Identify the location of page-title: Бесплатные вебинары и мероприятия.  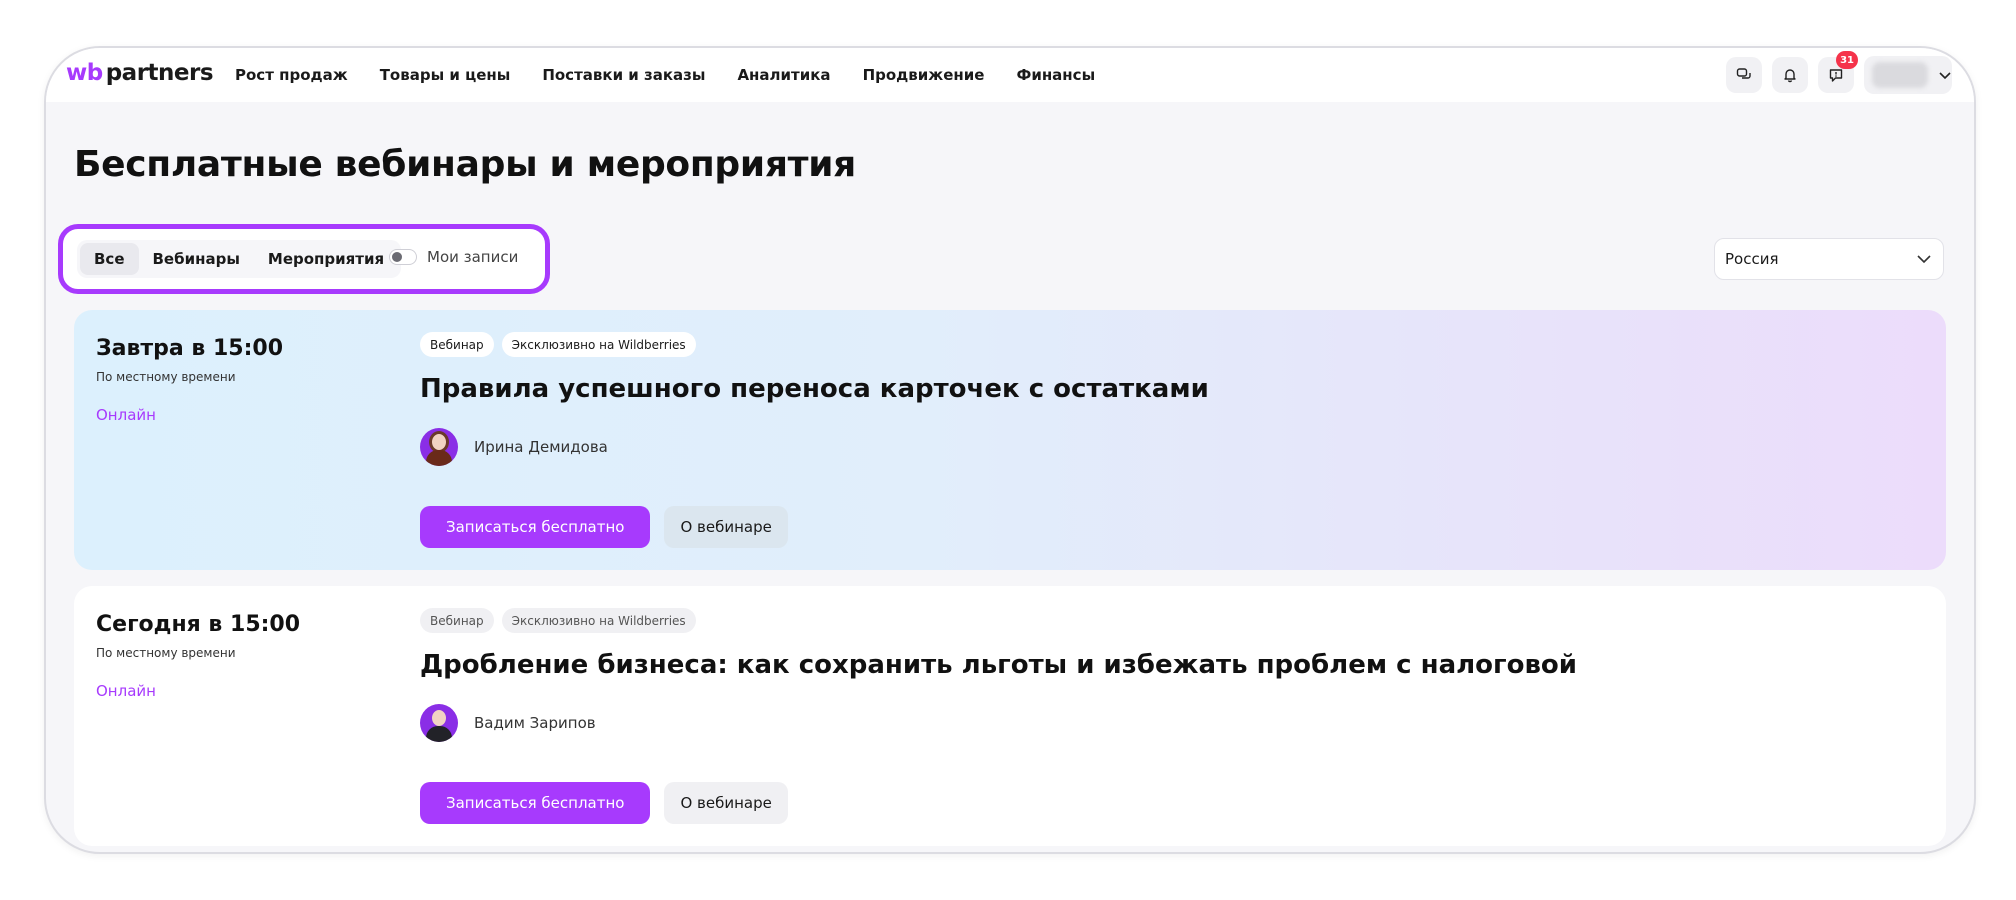
(465, 164).